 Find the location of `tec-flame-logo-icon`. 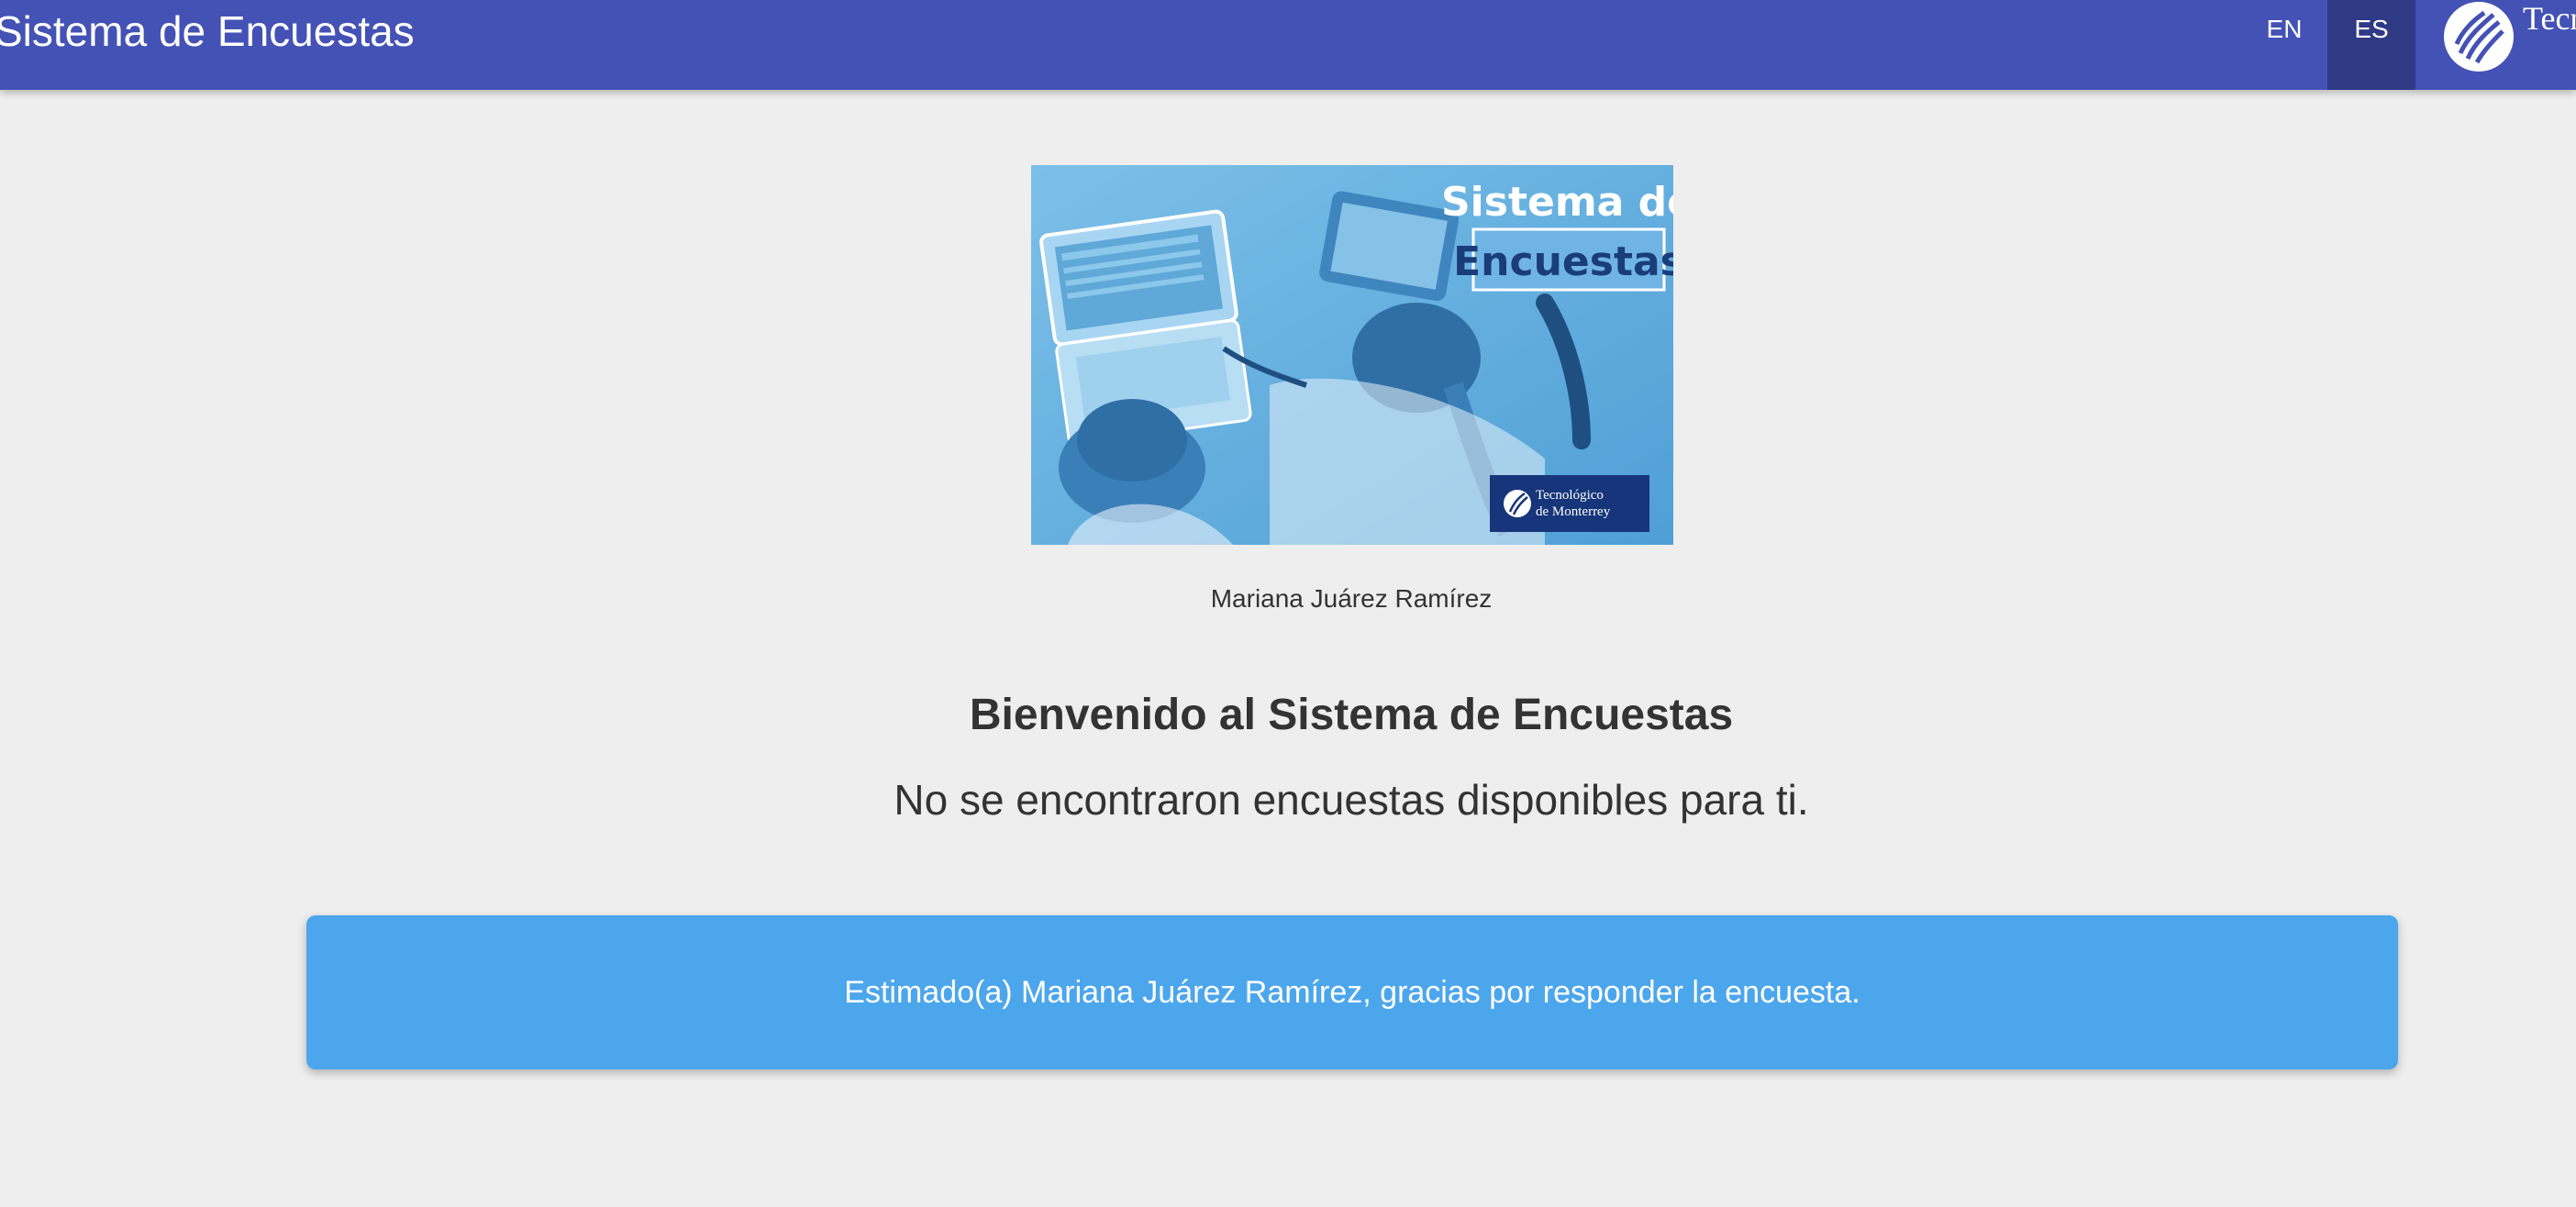

tec-flame-logo-icon is located at coordinates (2479, 37).